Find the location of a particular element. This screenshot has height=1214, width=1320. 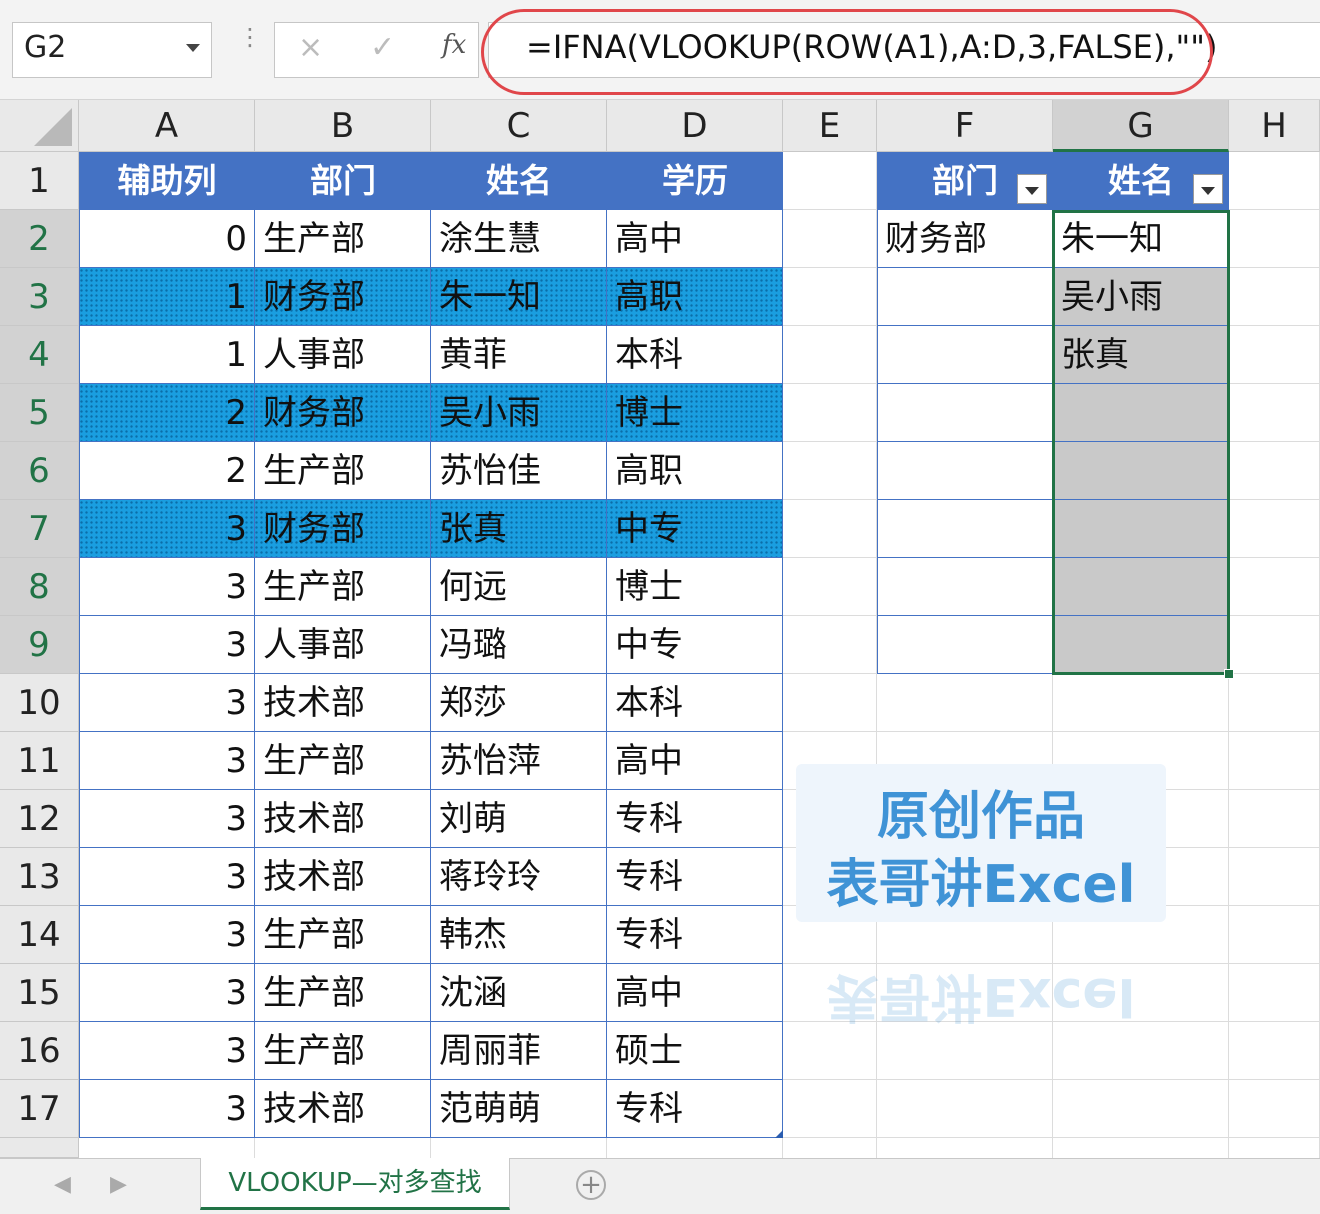

table-cell: 刘萌 is located at coordinates (519, 819).